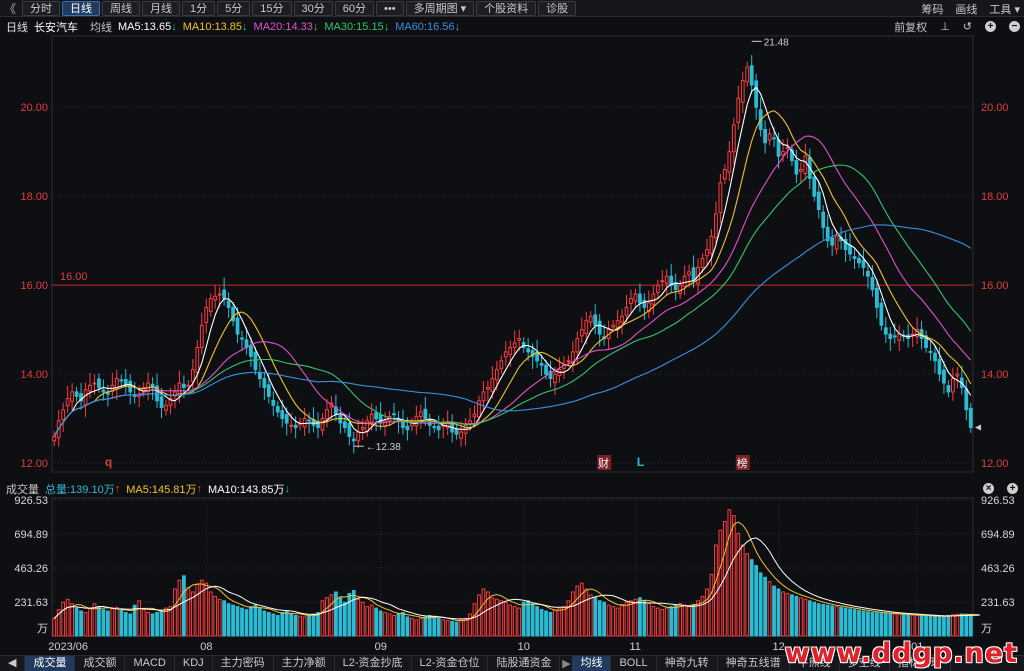  I want to click on reference-line-label: 16.00, so click(74, 277).